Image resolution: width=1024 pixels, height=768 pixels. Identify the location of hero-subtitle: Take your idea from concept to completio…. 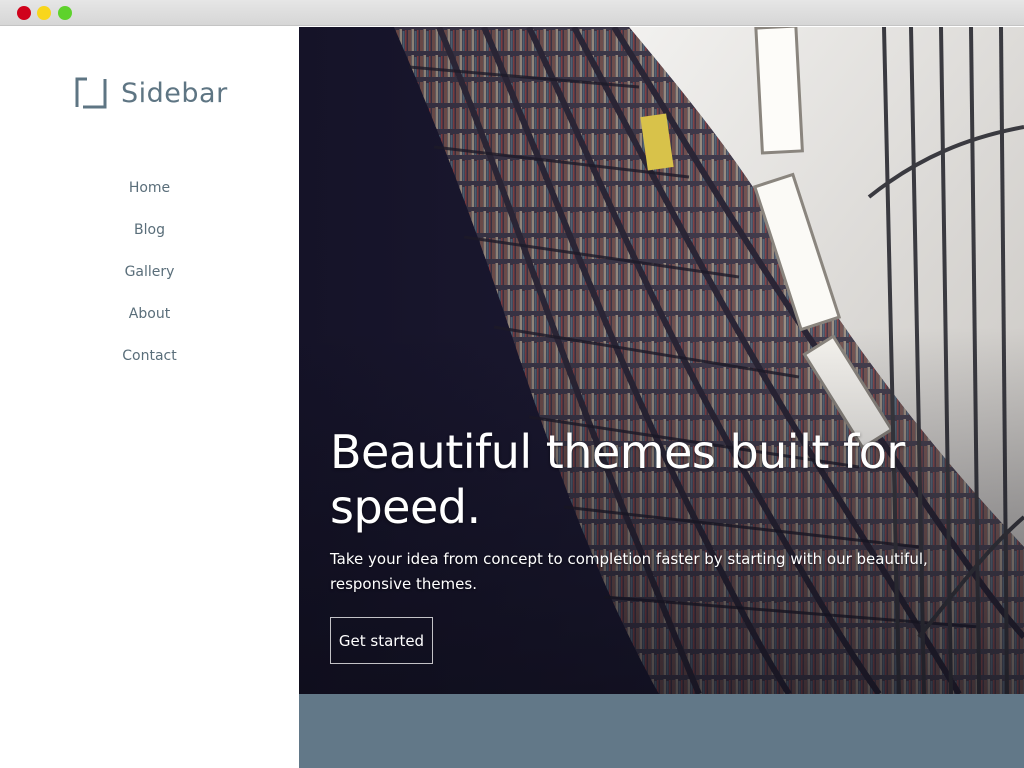
(629, 571).